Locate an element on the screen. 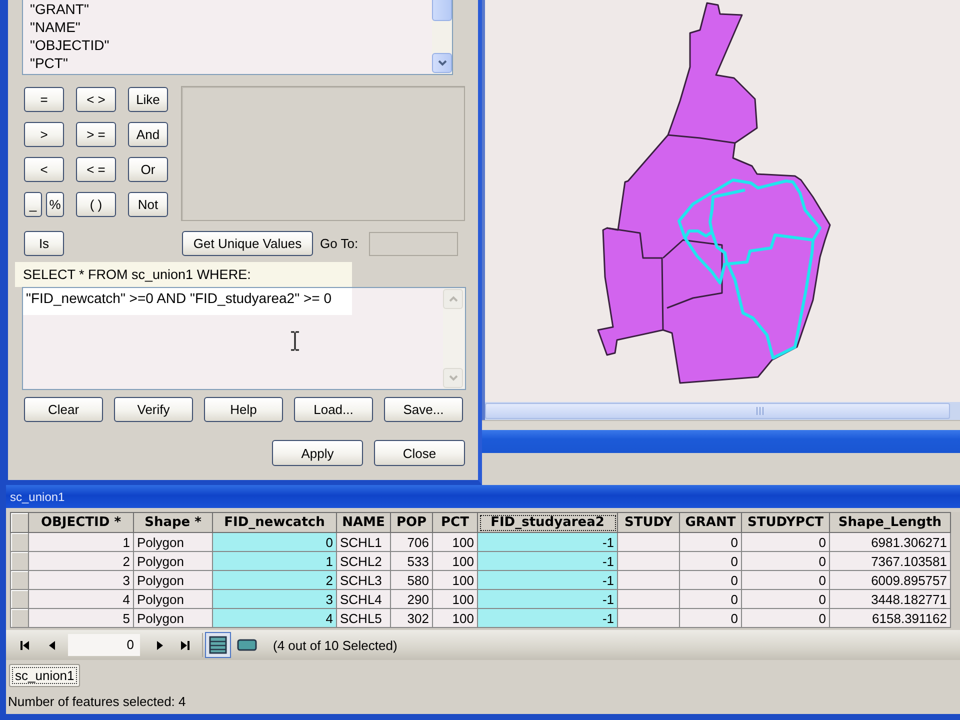 The image size is (960, 720). table-cell: 1 is located at coordinates (81, 542).